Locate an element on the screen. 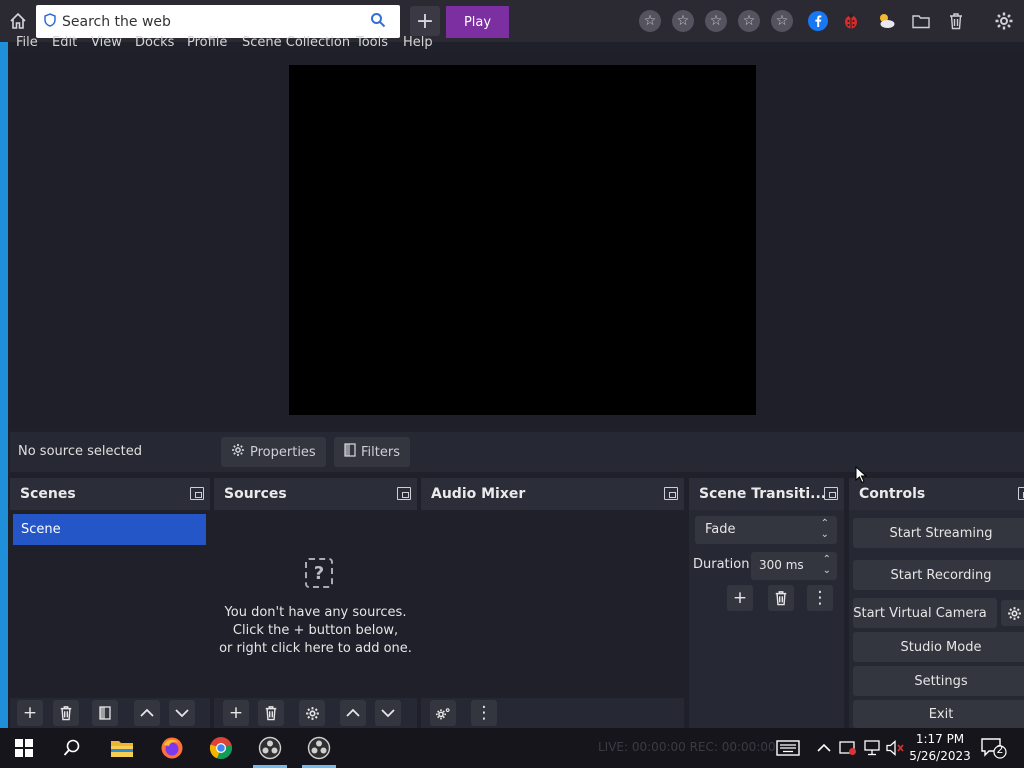 Image resolution: width=1024 pixels, height=768 pixels. properties-button: Properties is located at coordinates (273, 452).